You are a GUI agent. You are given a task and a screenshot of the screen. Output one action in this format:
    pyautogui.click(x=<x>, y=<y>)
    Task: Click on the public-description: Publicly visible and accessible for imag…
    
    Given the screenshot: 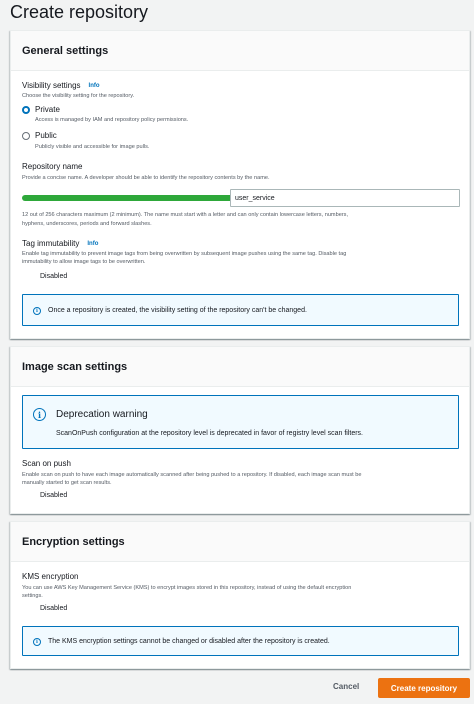 What is the action you would take?
    pyautogui.click(x=92, y=147)
    